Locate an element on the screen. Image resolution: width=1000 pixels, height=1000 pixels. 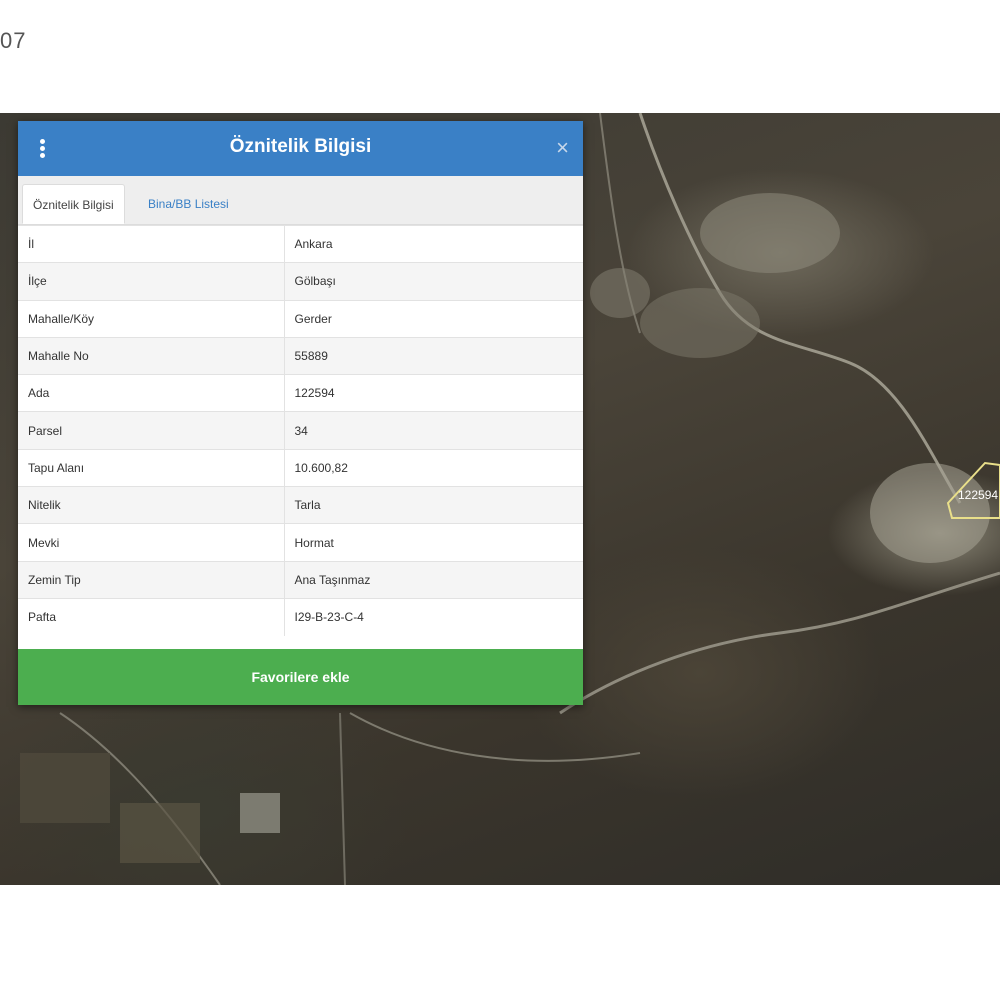
row-value: I29-B-23-C-4 is located at coordinates (433, 616).